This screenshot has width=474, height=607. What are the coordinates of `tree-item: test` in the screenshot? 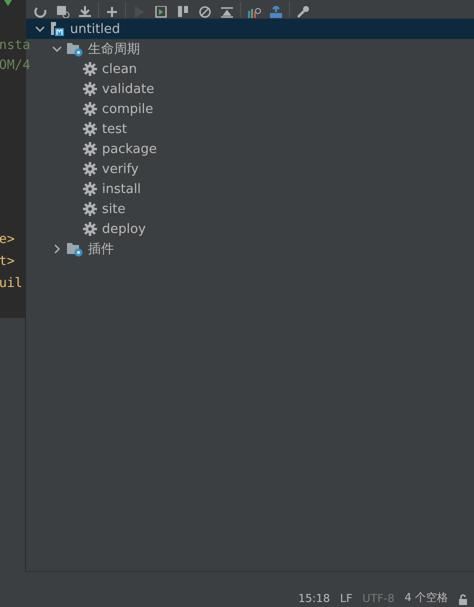 It's located at (250, 129).